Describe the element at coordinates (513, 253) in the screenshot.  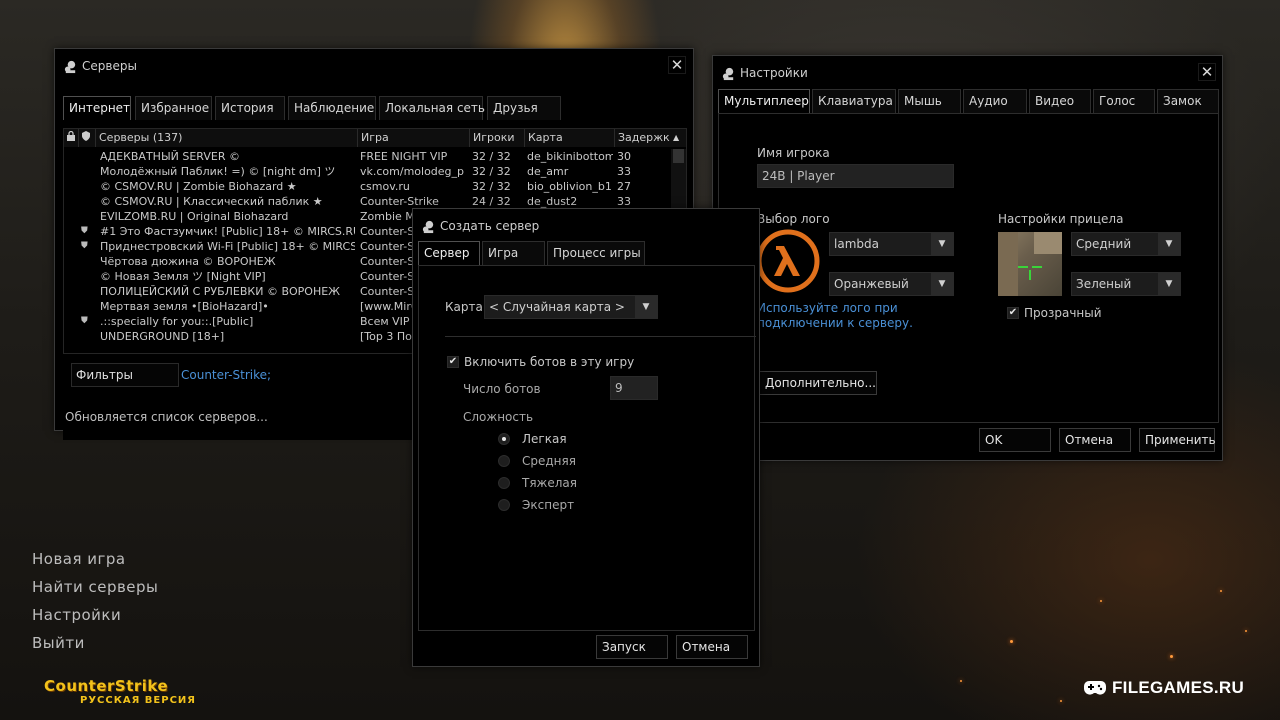
I see `tab-game: Игра` at that location.